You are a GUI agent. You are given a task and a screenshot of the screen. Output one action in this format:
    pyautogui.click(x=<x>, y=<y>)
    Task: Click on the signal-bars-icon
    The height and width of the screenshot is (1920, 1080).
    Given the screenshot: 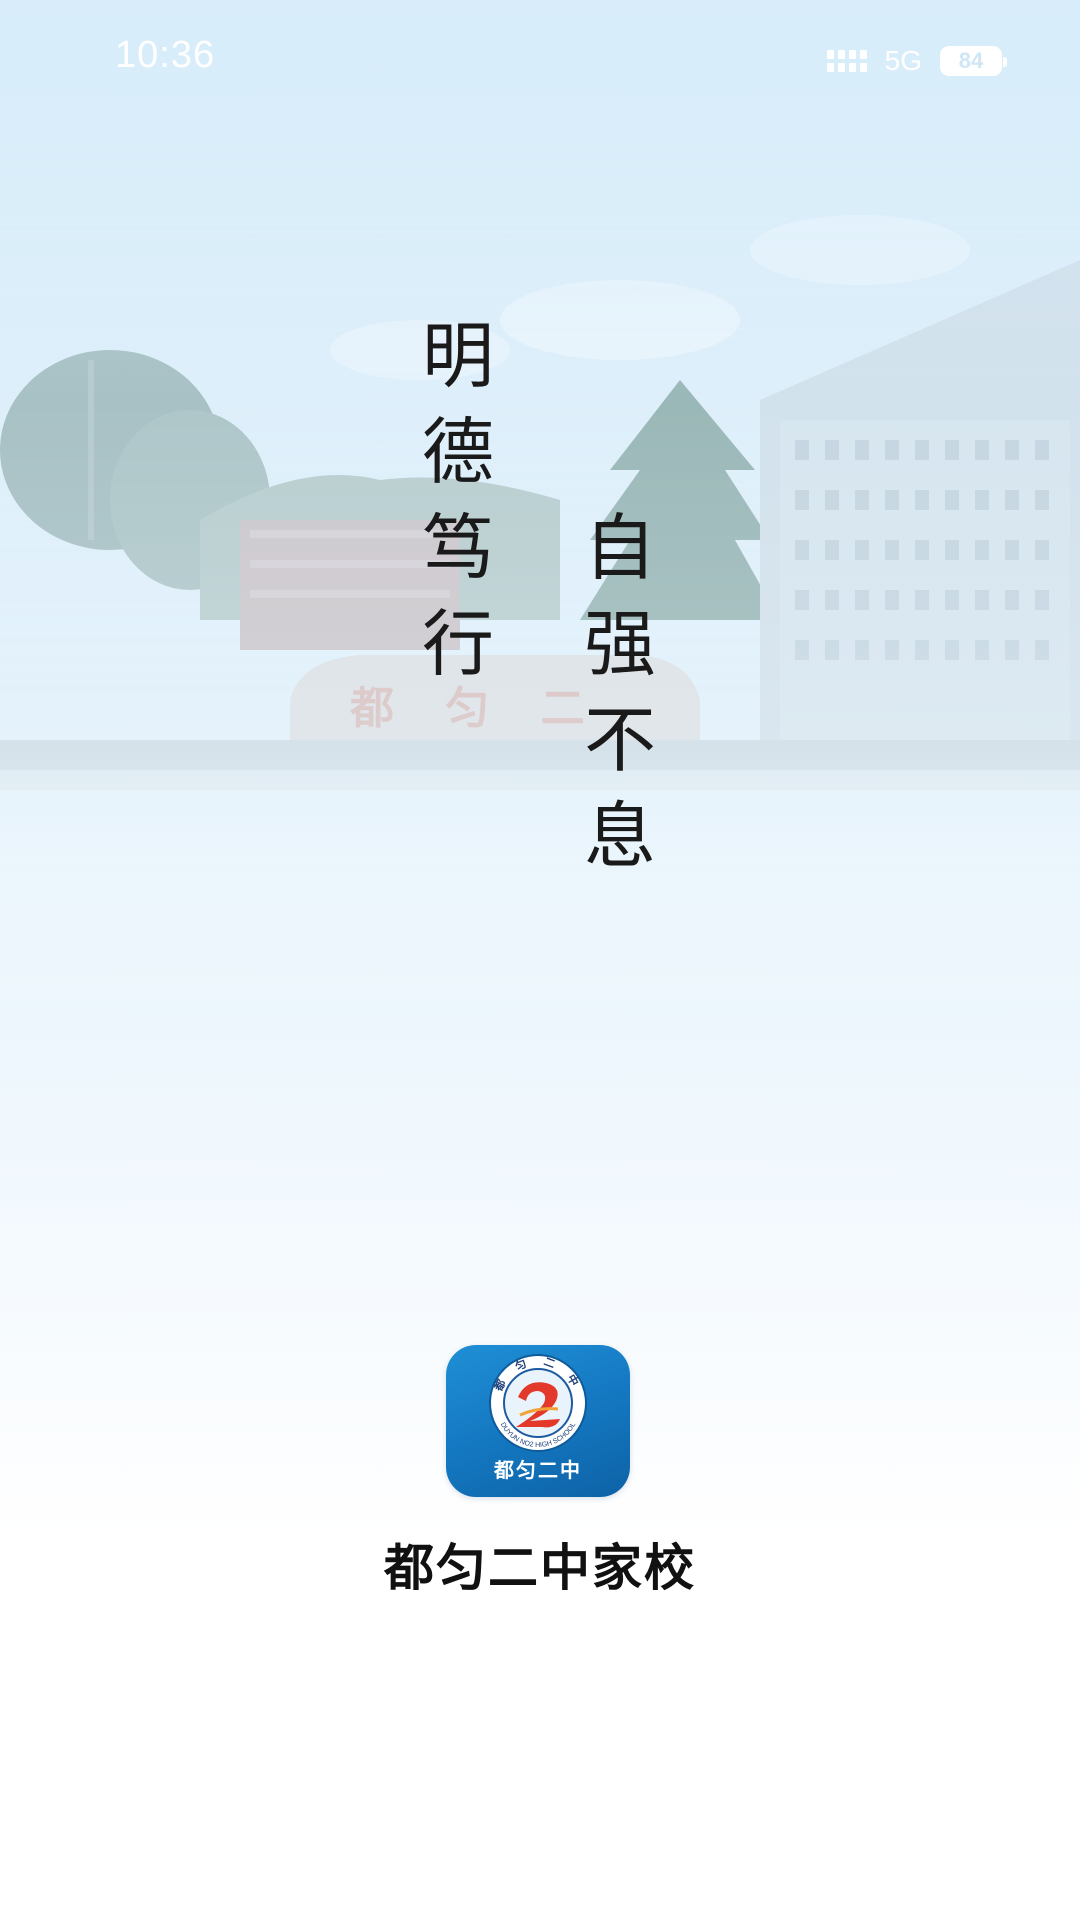 What is the action you would take?
    pyautogui.click(x=846, y=61)
    